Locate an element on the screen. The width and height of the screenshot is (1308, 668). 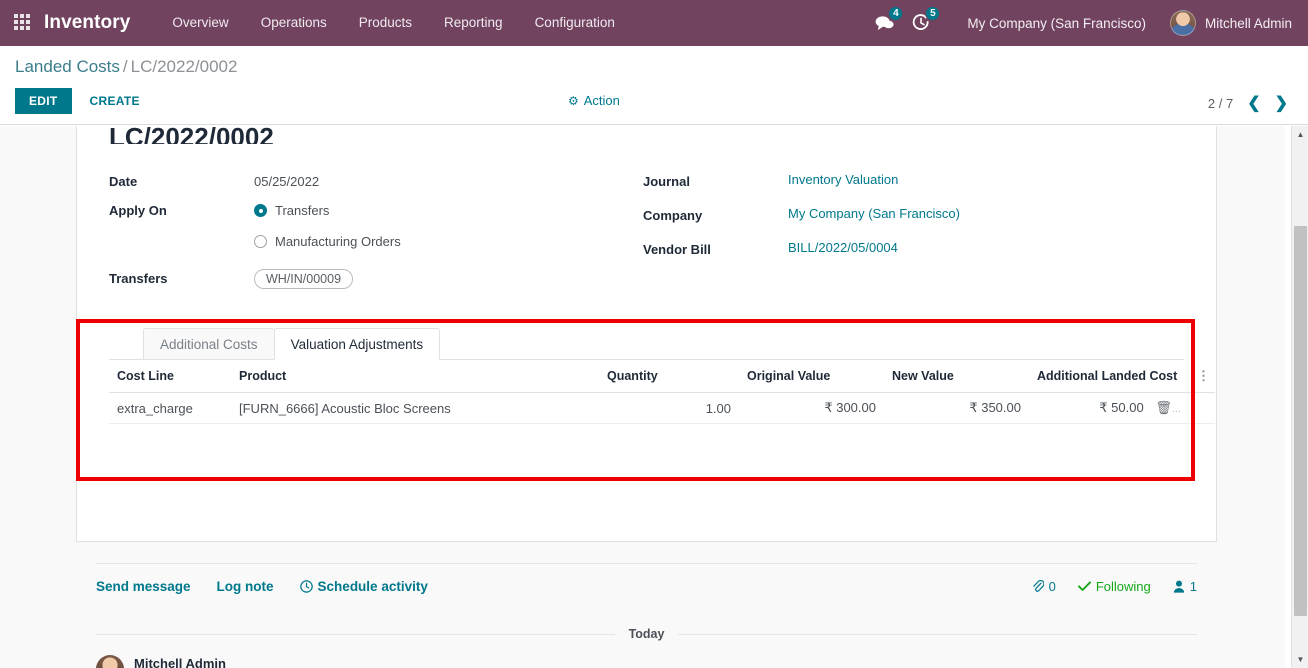
field-journal-row: Journal Inventory Valuation is located at coordinates (910, 186).